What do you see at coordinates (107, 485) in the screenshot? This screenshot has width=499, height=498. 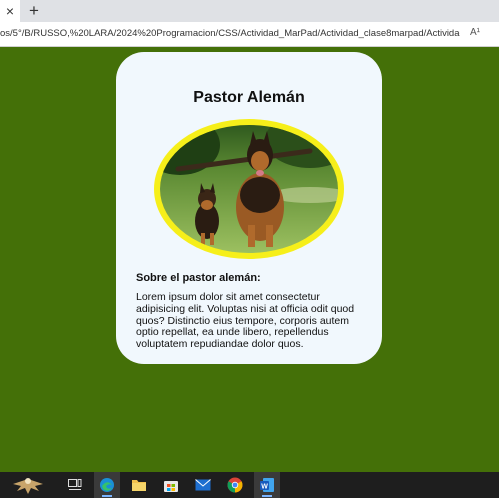 I see `edge-icon` at bounding box center [107, 485].